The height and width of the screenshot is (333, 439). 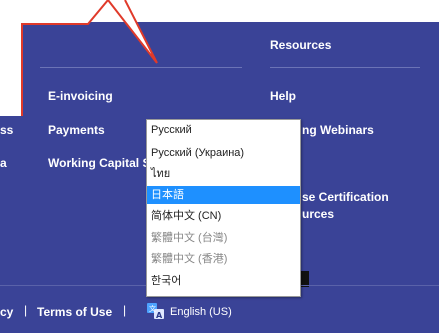 What do you see at coordinates (223, 238) in the screenshot?
I see `language-option-chinese-taiwan: 繁體中文 (台灣)` at bounding box center [223, 238].